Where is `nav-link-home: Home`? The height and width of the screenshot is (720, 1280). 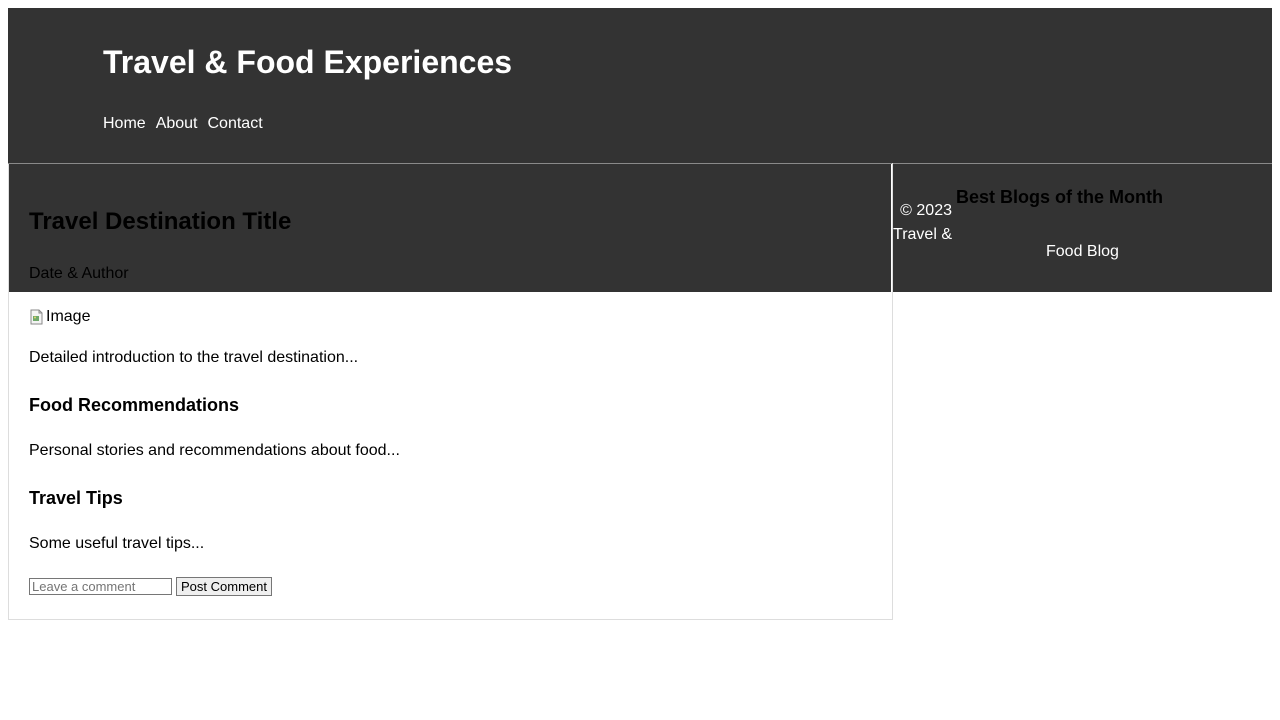 nav-link-home: Home is located at coordinates (124, 124).